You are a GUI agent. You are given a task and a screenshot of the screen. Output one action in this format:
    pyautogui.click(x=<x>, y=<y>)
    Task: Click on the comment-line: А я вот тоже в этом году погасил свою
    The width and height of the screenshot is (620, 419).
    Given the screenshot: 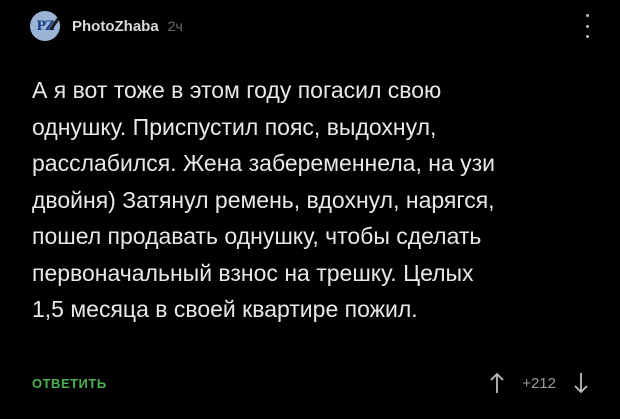 What is the action you would take?
    pyautogui.click(x=237, y=90)
    